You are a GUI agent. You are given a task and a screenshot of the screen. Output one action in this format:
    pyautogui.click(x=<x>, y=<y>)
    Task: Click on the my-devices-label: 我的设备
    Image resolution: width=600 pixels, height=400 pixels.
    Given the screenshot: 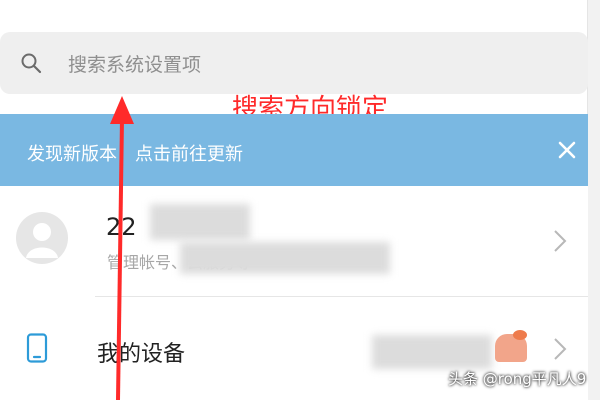 What is the action you would take?
    pyautogui.click(x=141, y=354)
    